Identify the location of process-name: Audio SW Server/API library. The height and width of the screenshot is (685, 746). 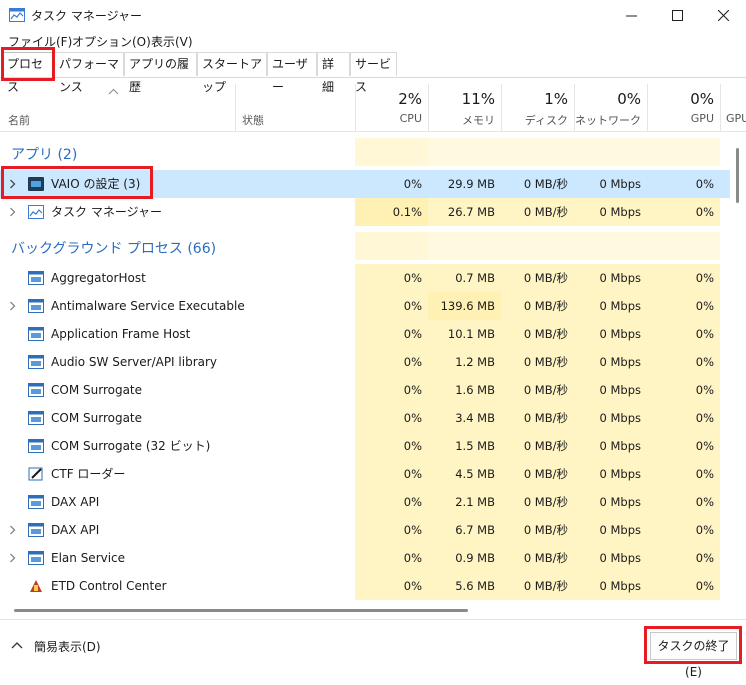
(134, 362).